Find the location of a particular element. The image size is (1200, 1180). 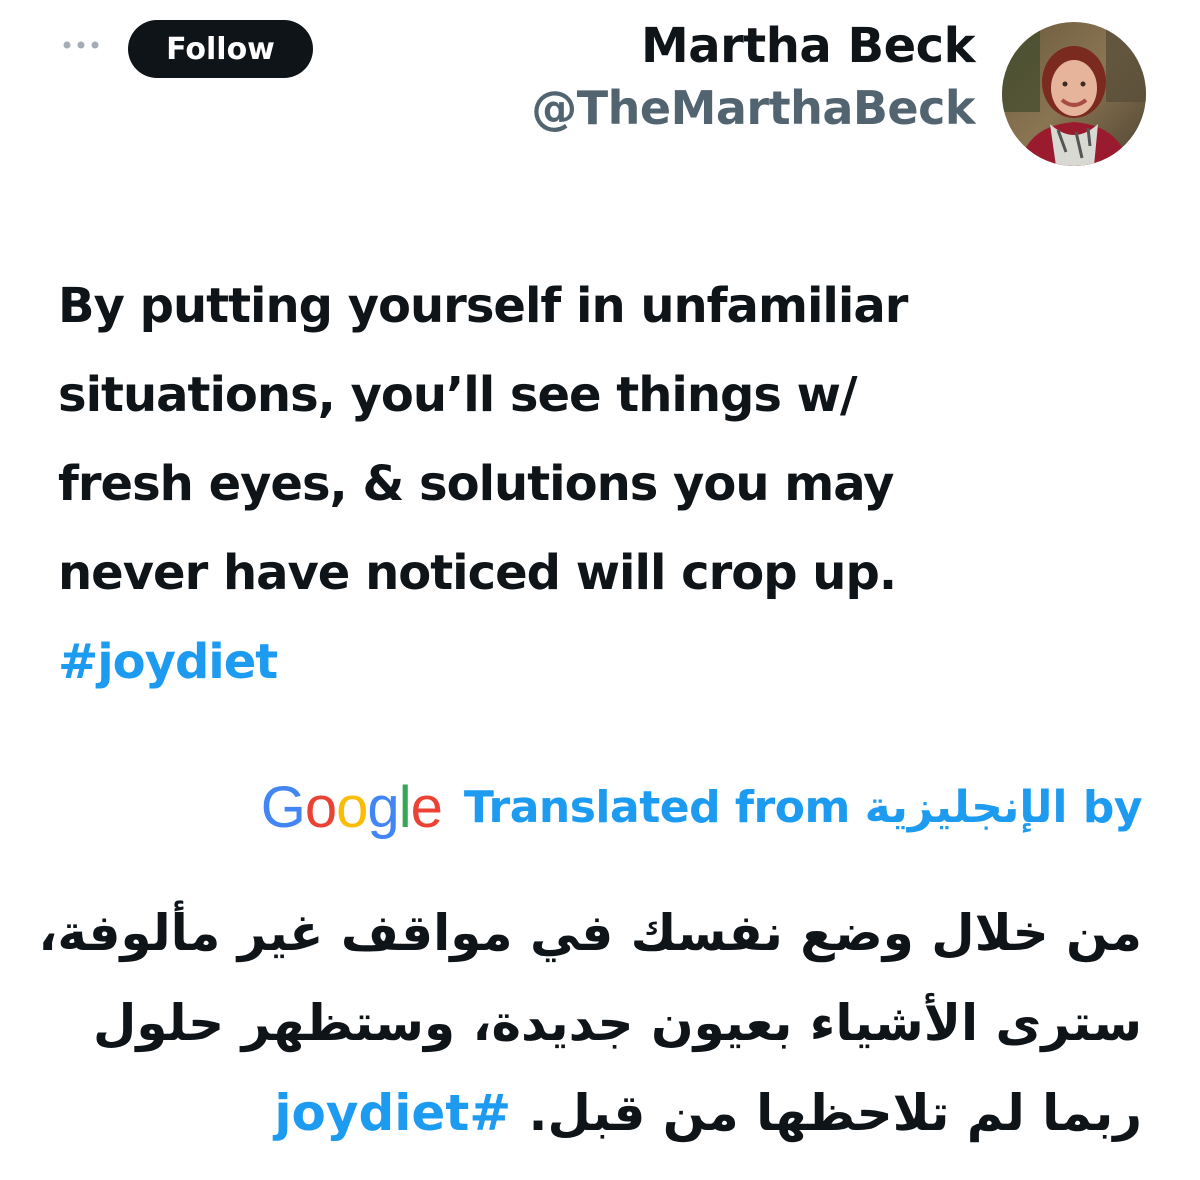

translated-line-last: ربما لم تلاحظها من قبل. #joydiet is located at coordinates (592, 1113).